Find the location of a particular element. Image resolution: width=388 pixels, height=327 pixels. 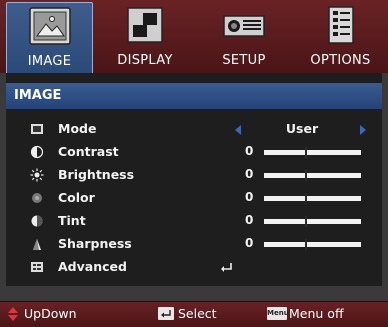

item-label: Mode is located at coordinates (77, 128).